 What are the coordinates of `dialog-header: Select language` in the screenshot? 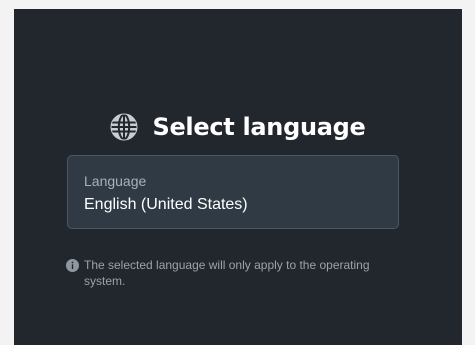 It's located at (238, 127).